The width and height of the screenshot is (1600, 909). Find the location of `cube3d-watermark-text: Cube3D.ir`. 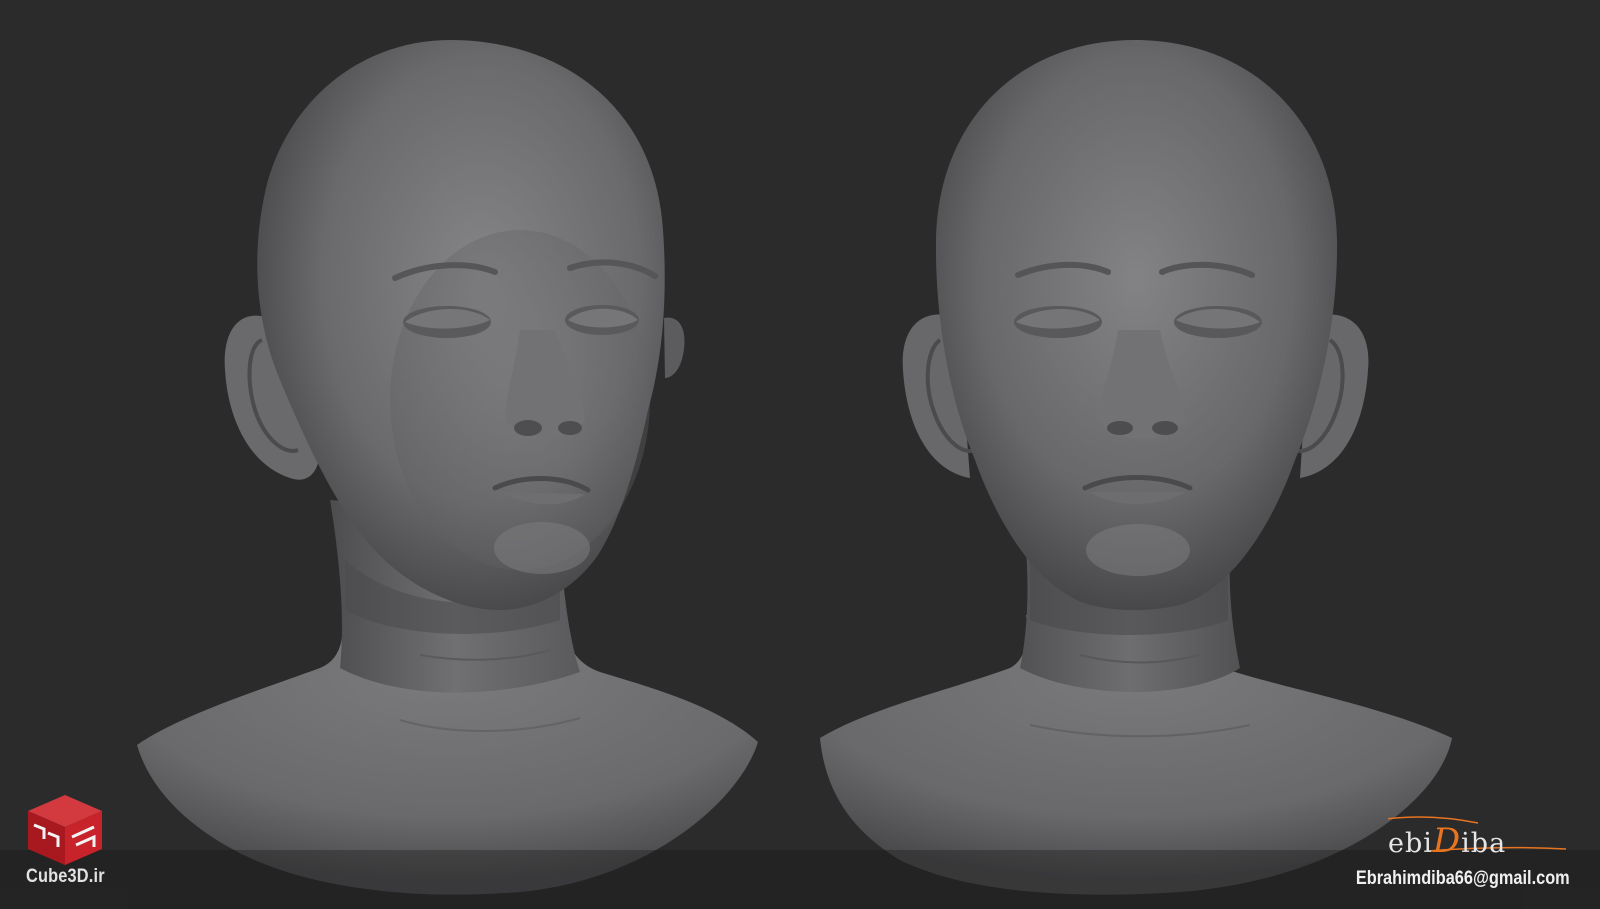

cube3d-watermark-text: Cube3D.ir is located at coordinates (65, 876).